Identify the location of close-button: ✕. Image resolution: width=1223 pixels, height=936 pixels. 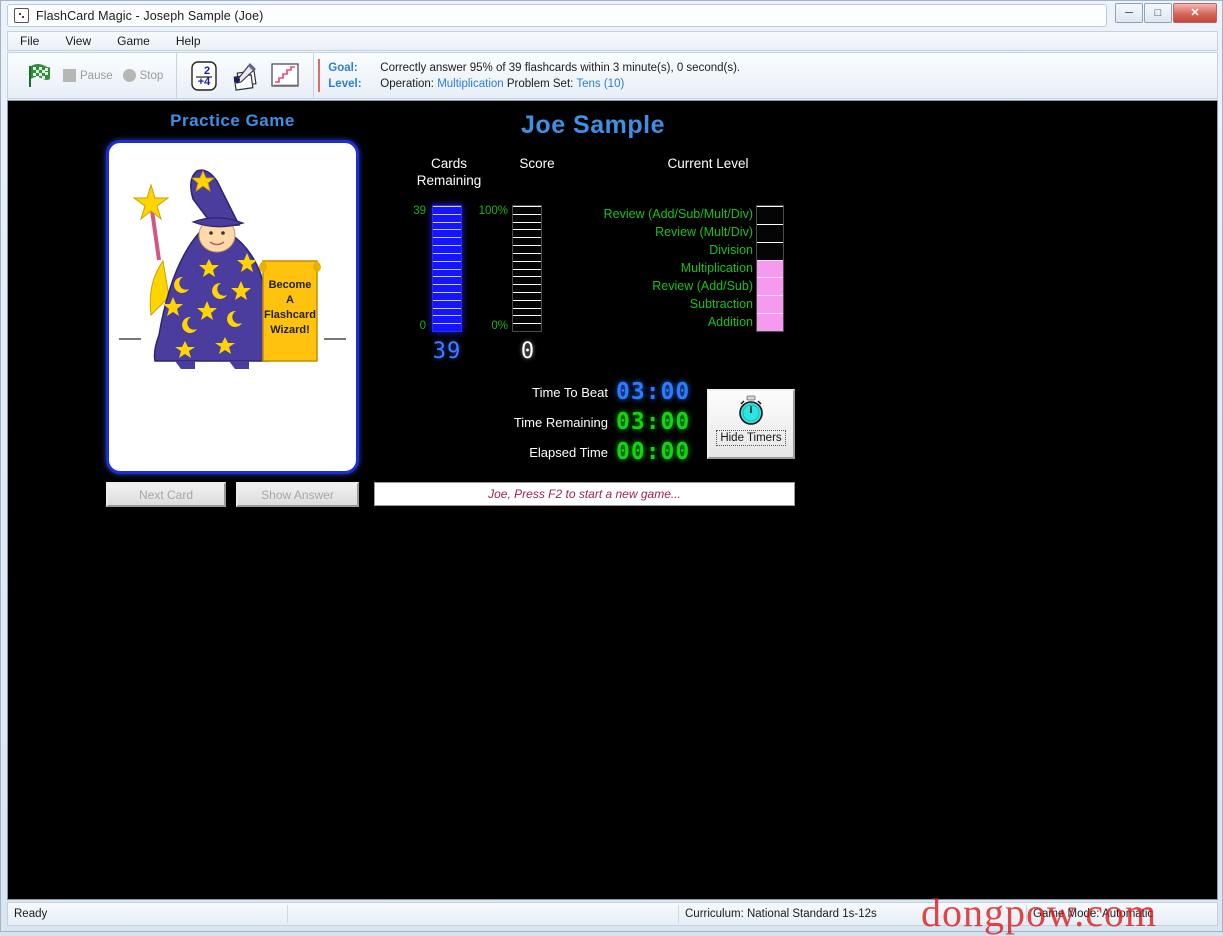
(1195, 13).